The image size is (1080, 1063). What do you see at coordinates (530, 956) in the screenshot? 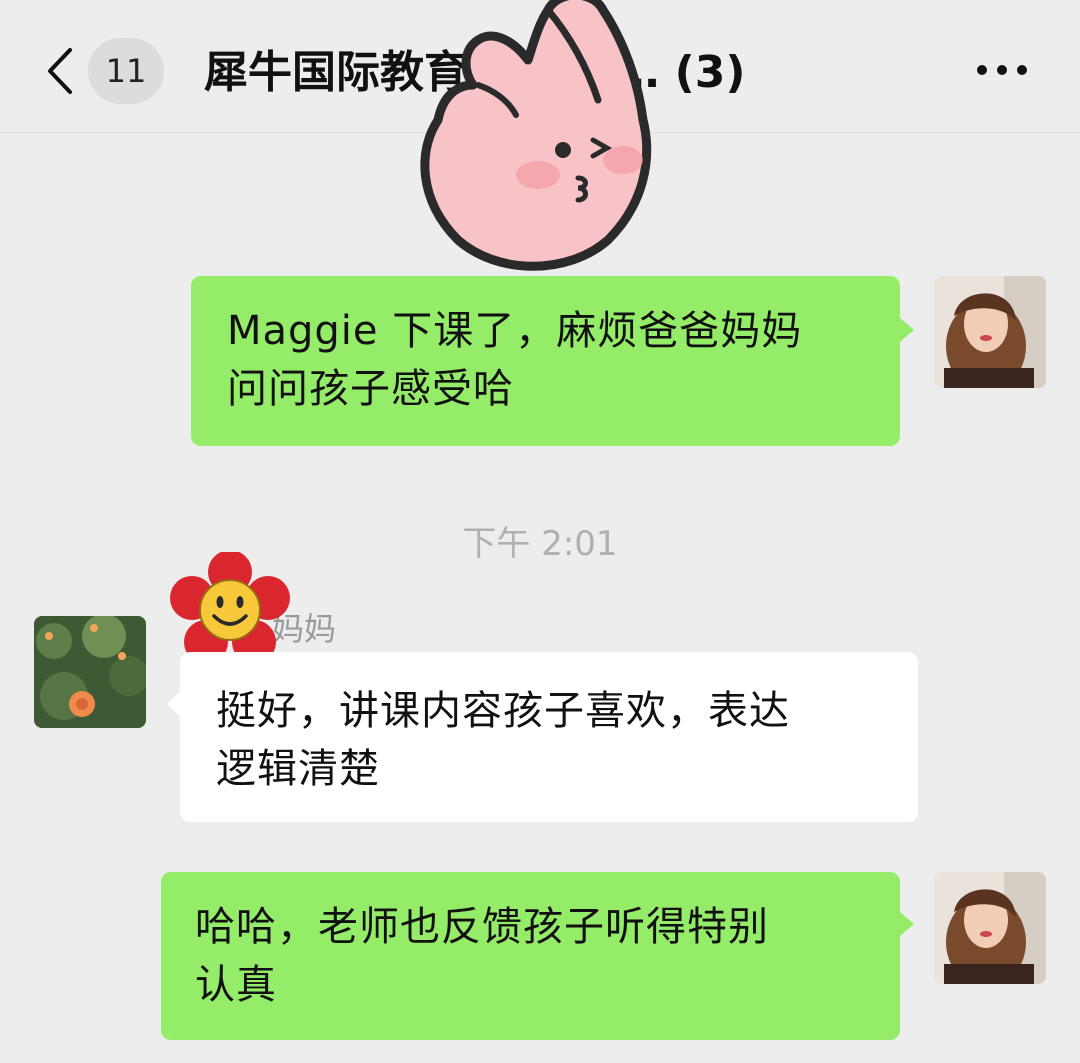
I see `message-bubble-outgoing: 哈哈，老师也反馈孩子听得特别 认真` at bounding box center [530, 956].